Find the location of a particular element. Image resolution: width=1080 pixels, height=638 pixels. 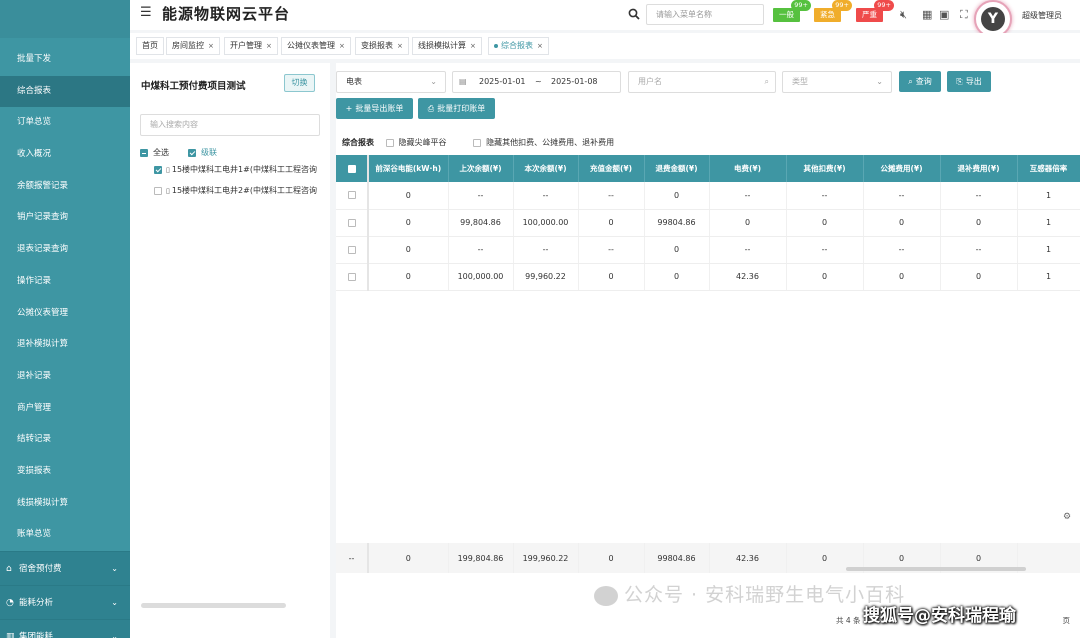

tab: 变损报表 × is located at coordinates (382, 46).